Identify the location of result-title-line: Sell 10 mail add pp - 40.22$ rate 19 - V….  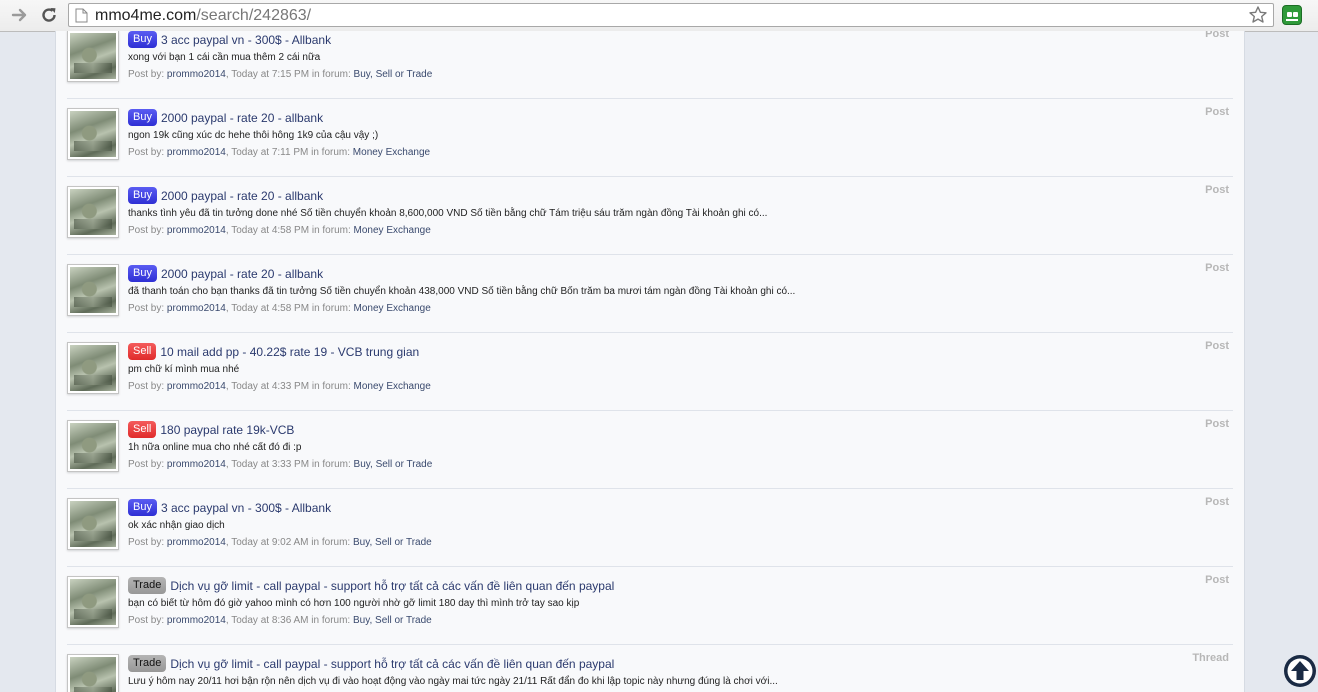
(273, 351).